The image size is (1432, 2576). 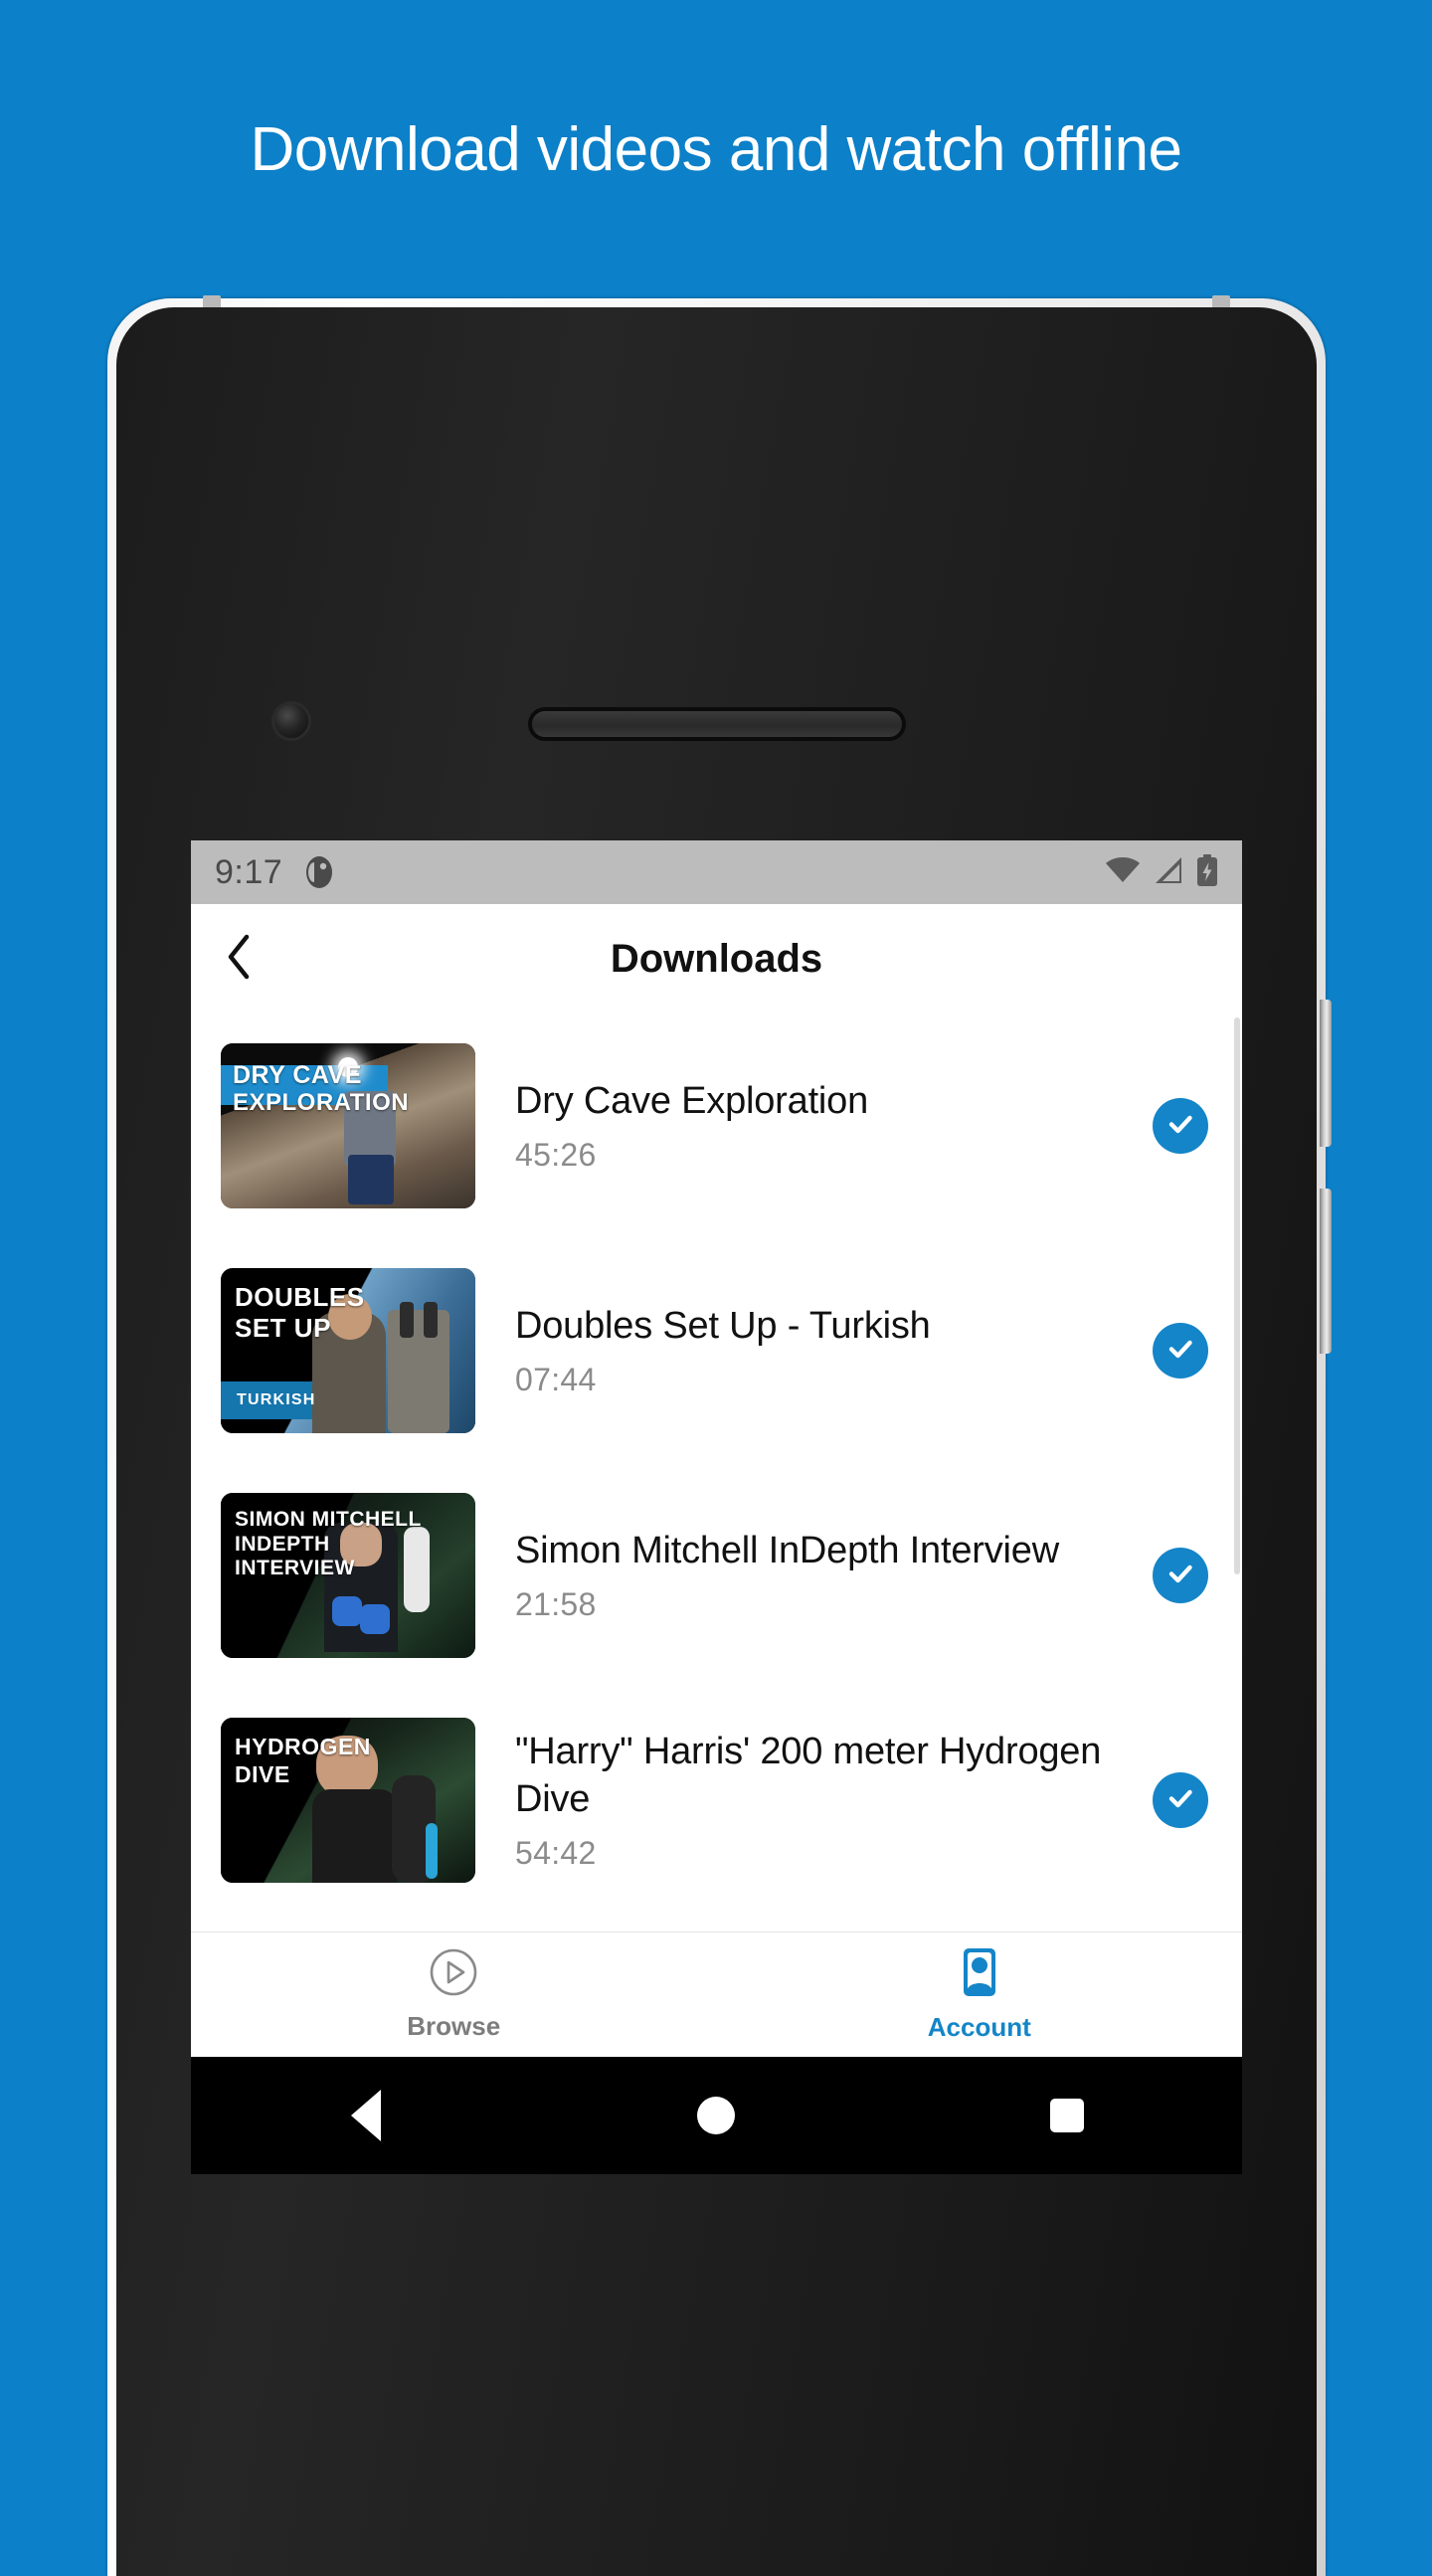 What do you see at coordinates (556, 1604) in the screenshot?
I see `download-duration: 21:58` at bounding box center [556, 1604].